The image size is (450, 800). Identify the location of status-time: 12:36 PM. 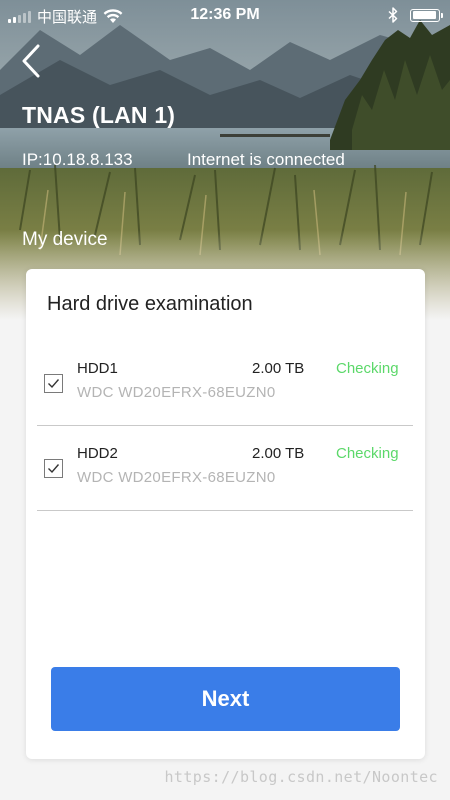
(225, 14).